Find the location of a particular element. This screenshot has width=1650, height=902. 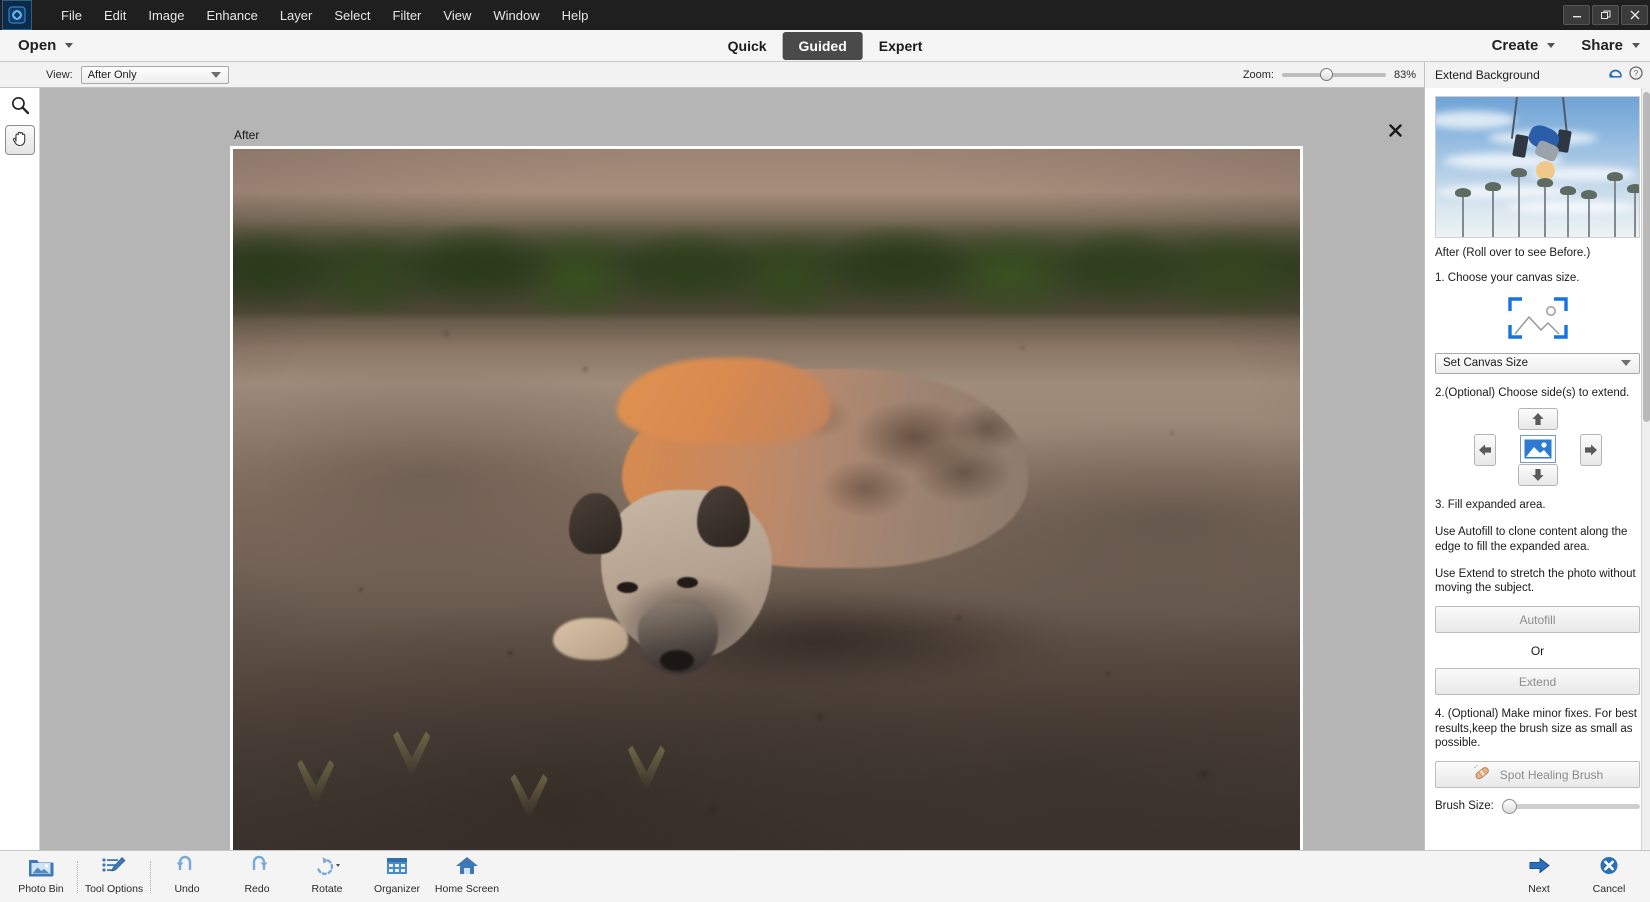

restore-icon is located at coordinates (1605, 15).